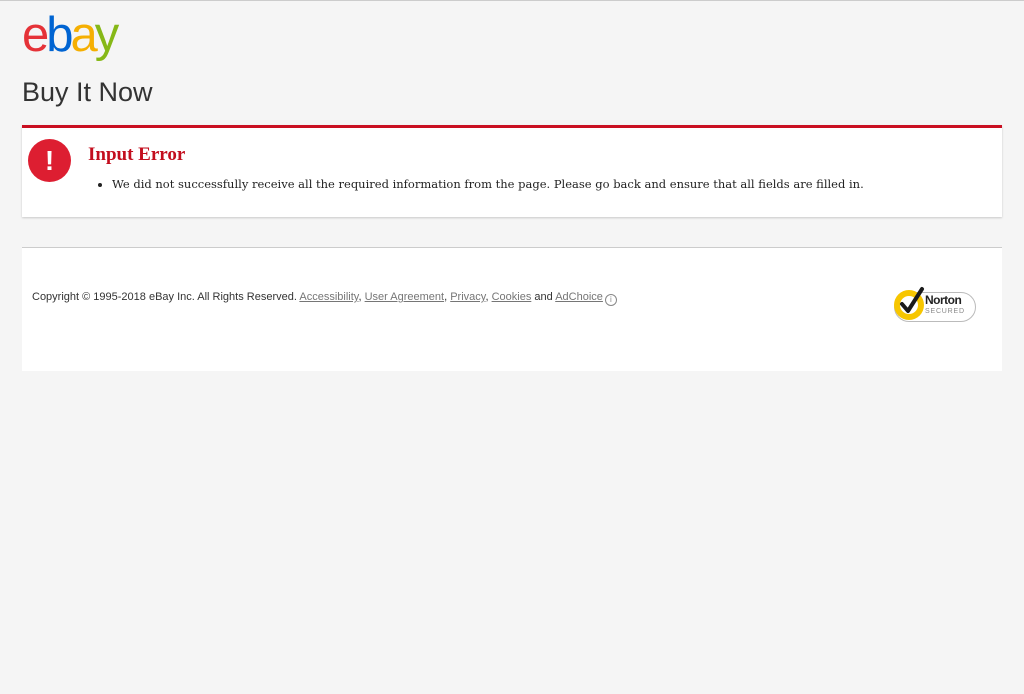 The image size is (1024, 694). I want to click on logo-letter-e: e, so click(35, 35).